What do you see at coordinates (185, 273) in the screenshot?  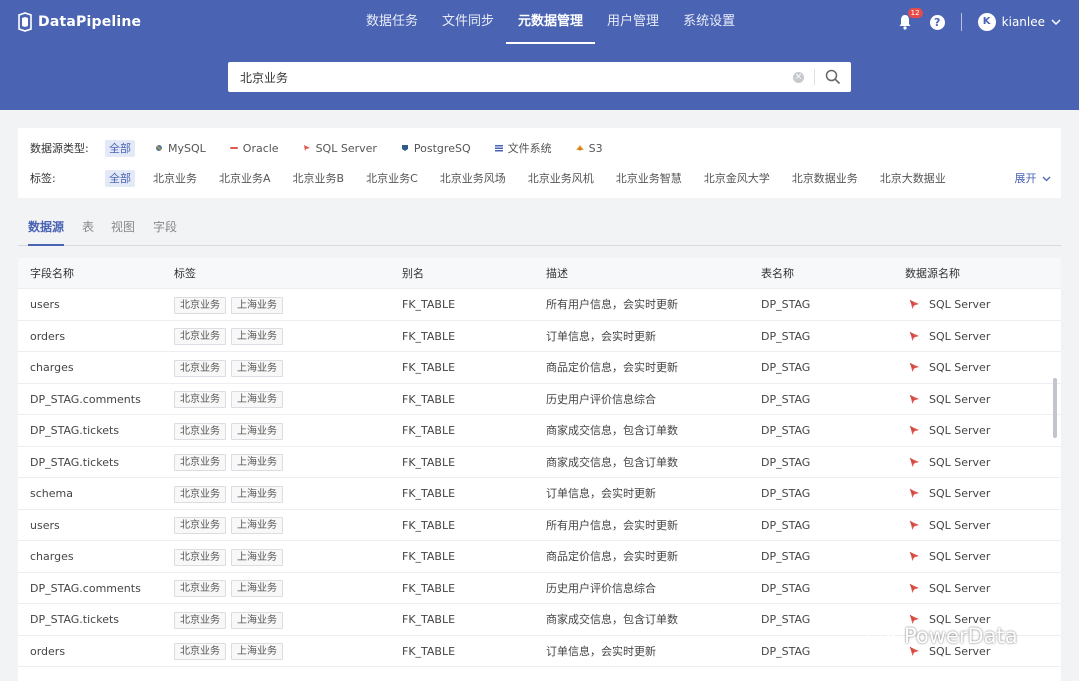 I see `col-tags: 标签` at bounding box center [185, 273].